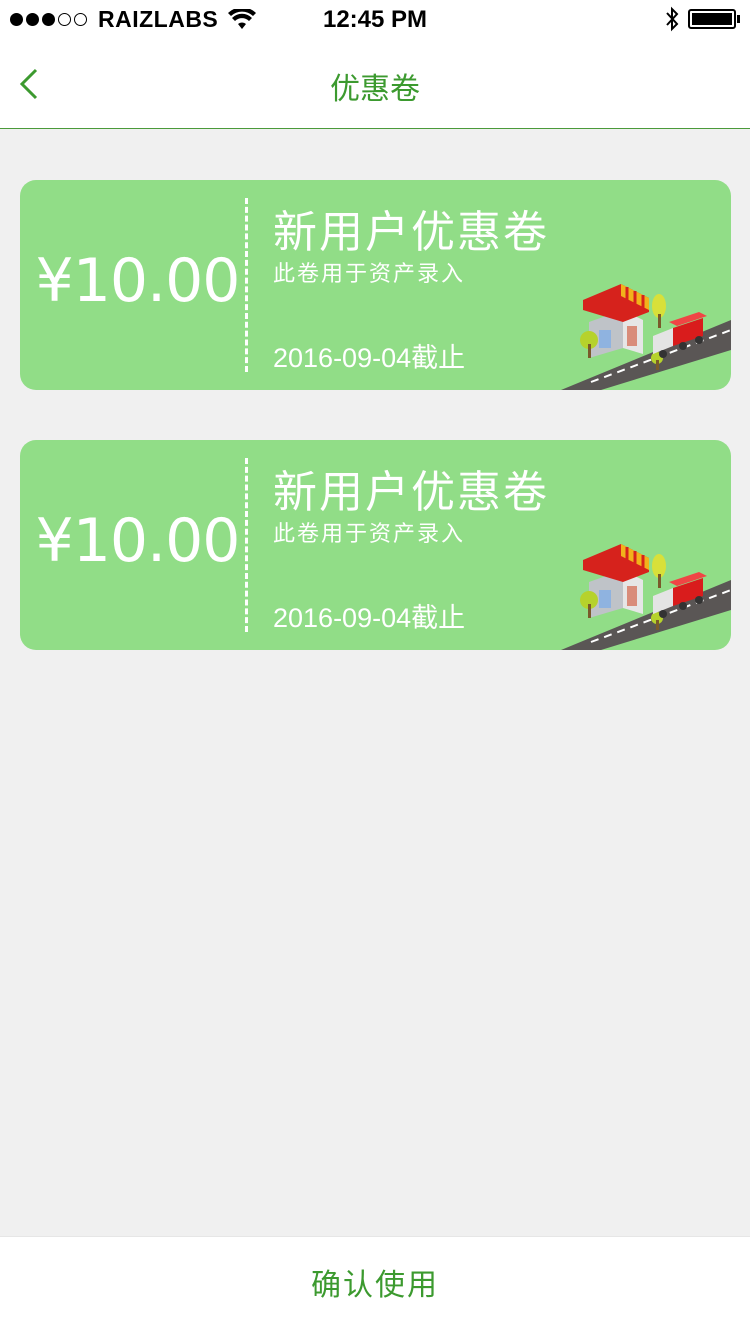  I want to click on confirm-use-button: 确认使用, so click(375, 1286).